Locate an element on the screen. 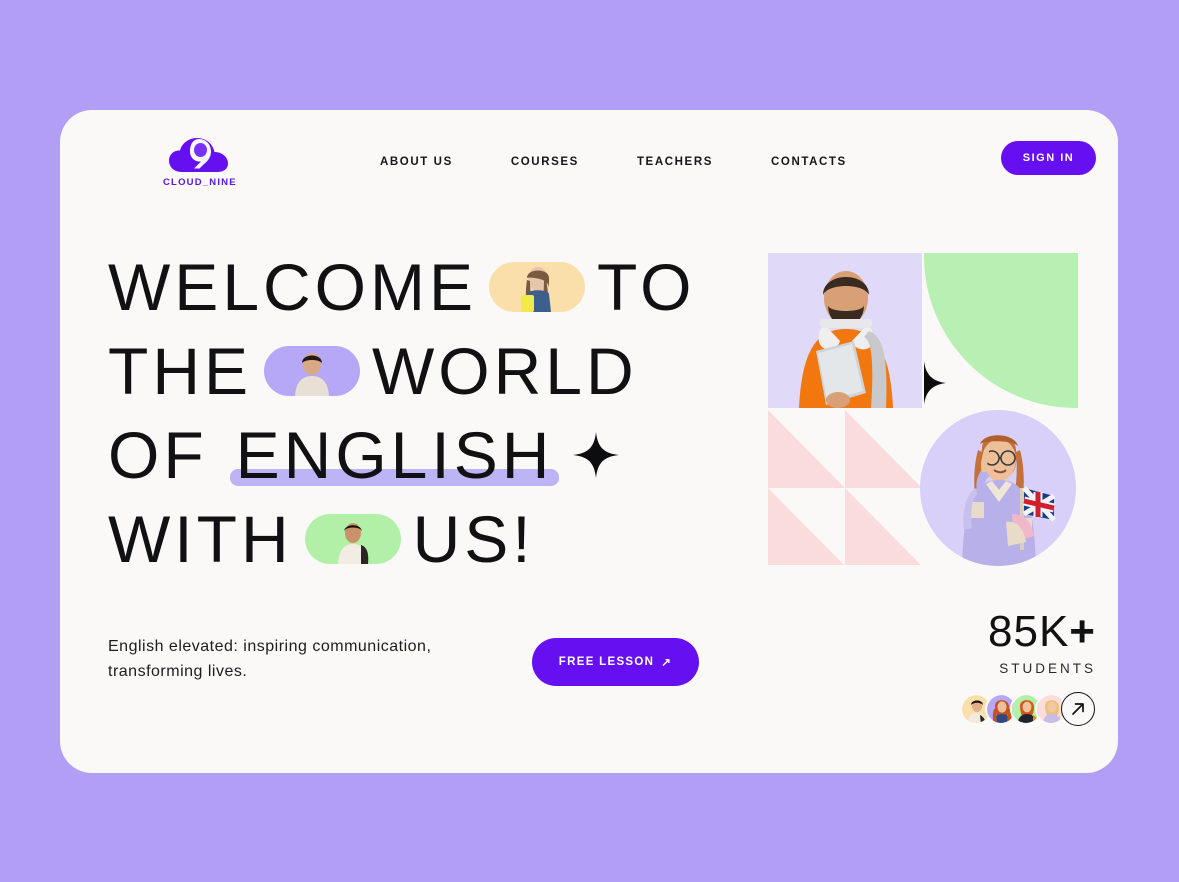 This screenshot has width=1179, height=882. student-woman-phone-photo is located at coordinates (536, 289).